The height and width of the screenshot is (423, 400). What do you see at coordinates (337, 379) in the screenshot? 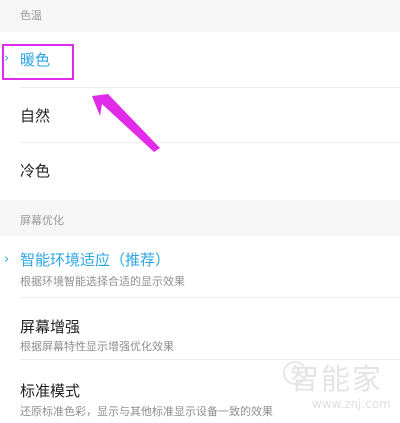
I see `watermark-text: 智能家` at bounding box center [337, 379].